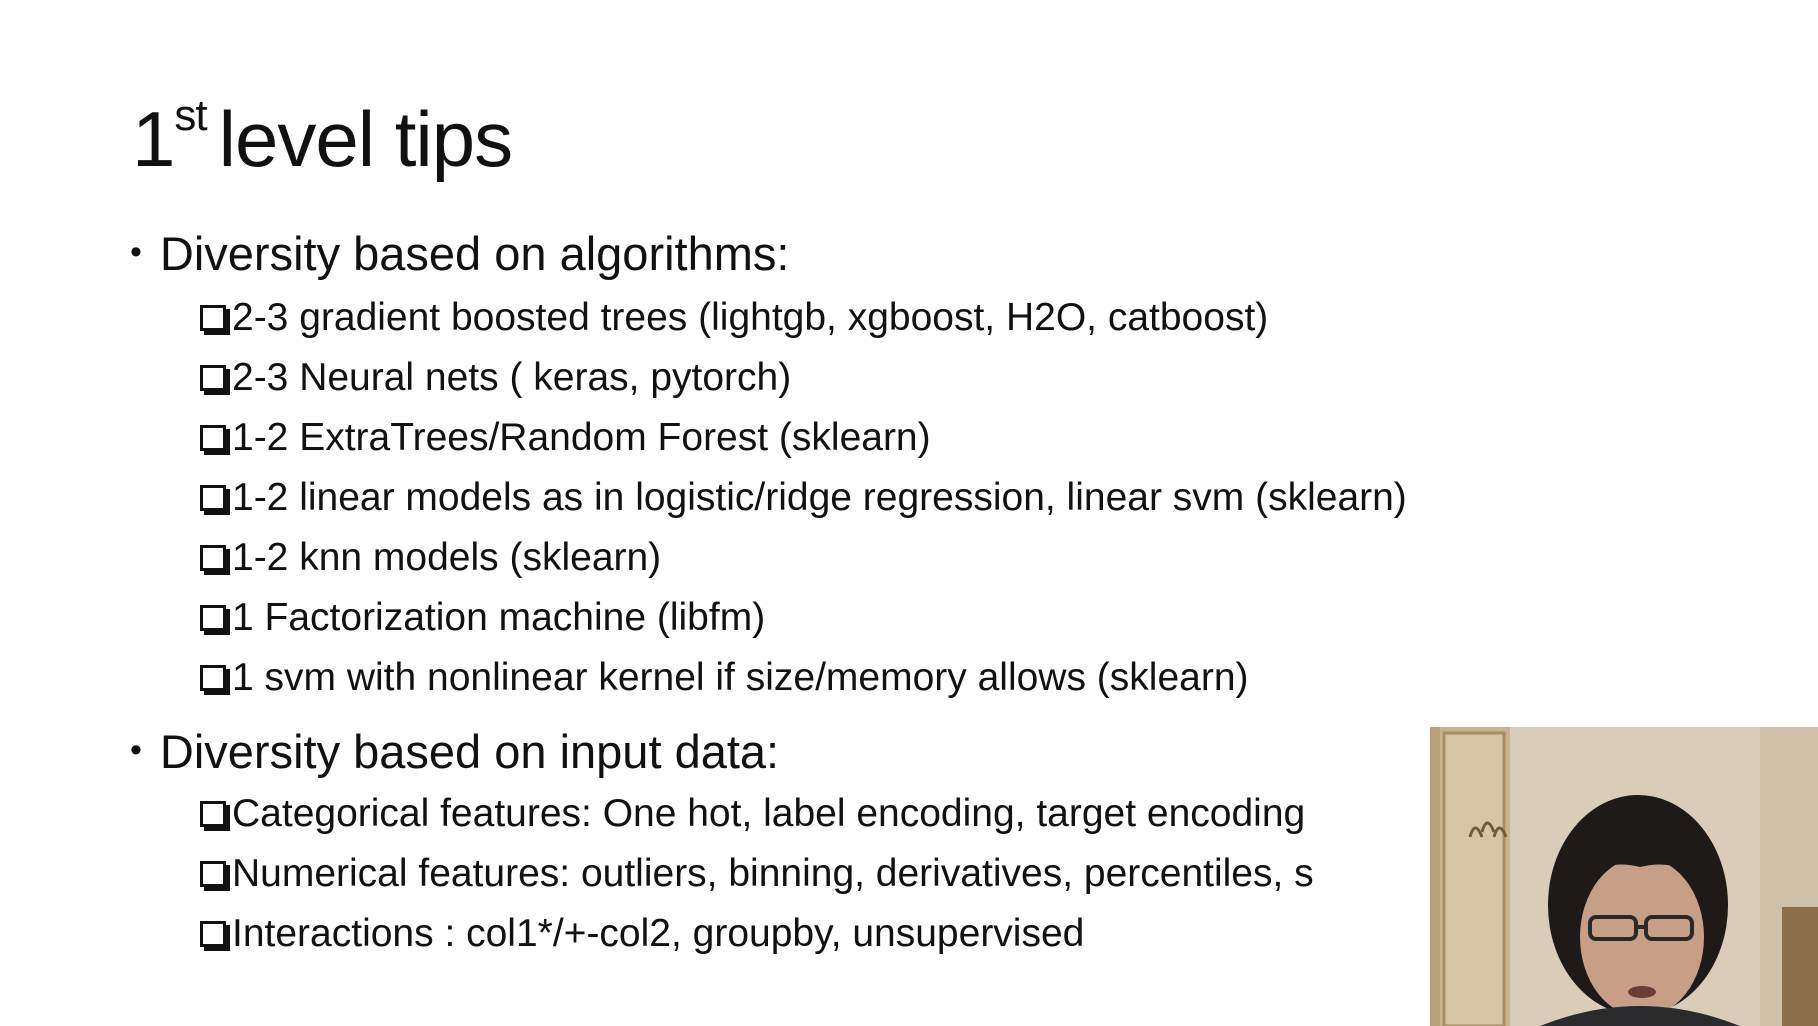 The height and width of the screenshot is (1026, 1818). Describe the element at coordinates (454, 751) in the screenshot. I see `section-heading: • Diversity based on input data:` at that location.